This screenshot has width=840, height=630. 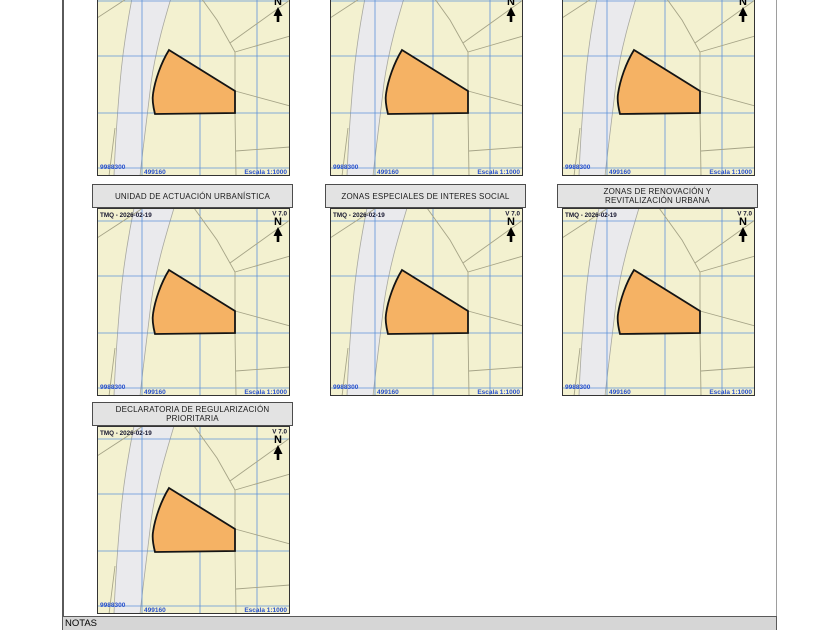 What do you see at coordinates (419, 623) in the screenshot?
I see `notes-section-header: NOTAS` at bounding box center [419, 623].